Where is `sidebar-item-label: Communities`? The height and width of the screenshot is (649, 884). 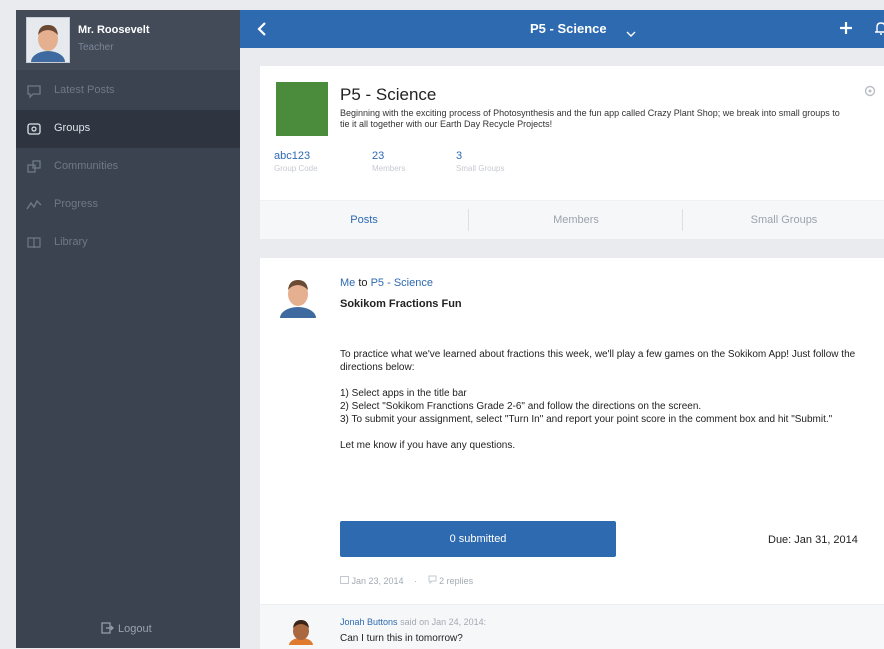
sidebar-item-label: Communities is located at coordinates (86, 166).